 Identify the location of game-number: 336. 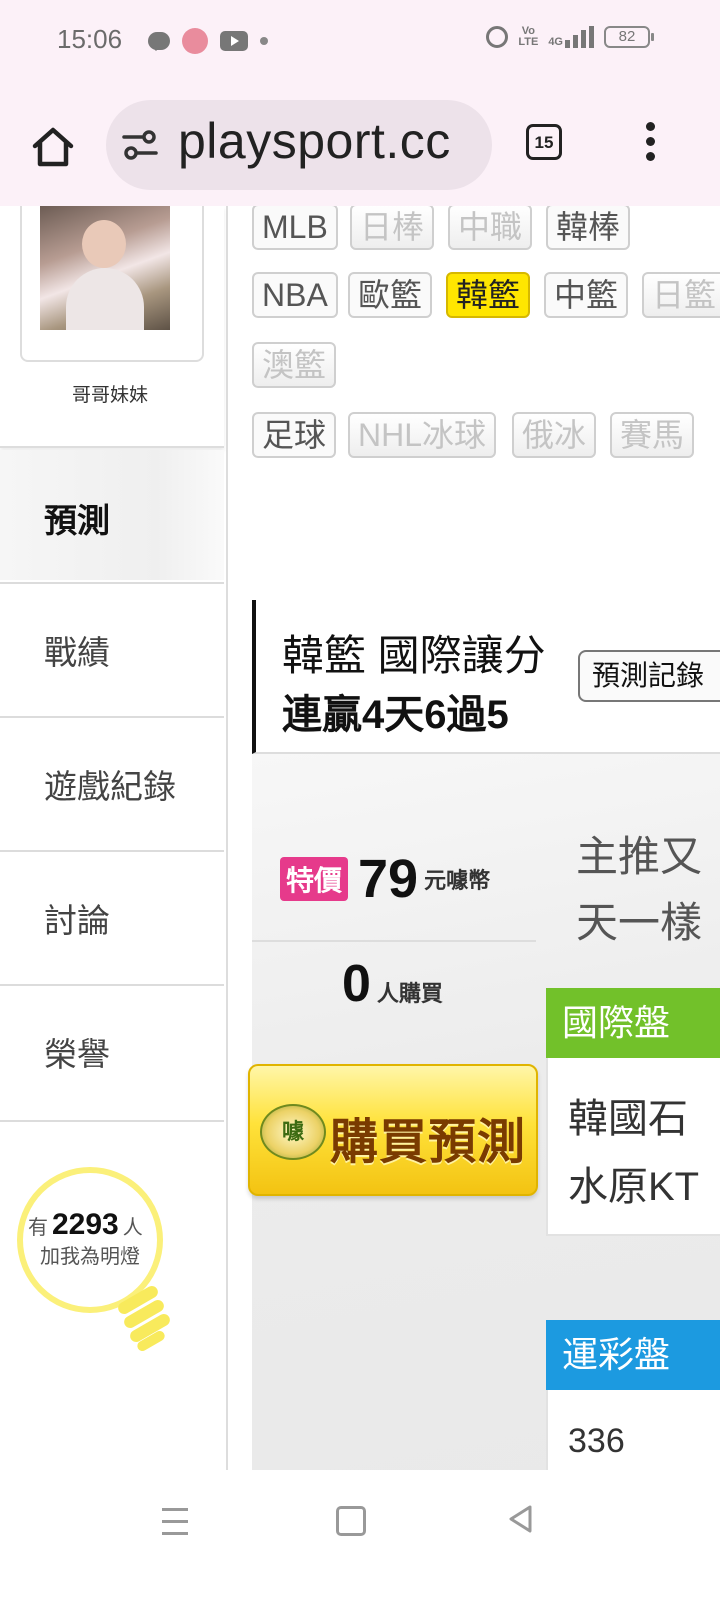
(596, 1441).